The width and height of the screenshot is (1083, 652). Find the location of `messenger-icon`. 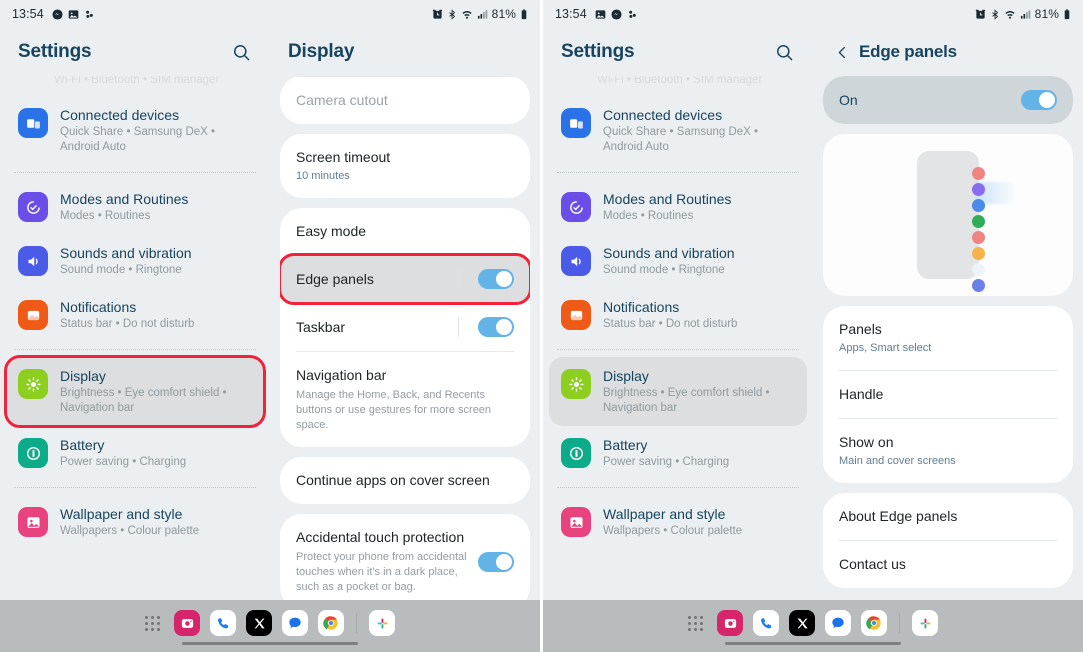

messenger-icon is located at coordinates (616, 14).